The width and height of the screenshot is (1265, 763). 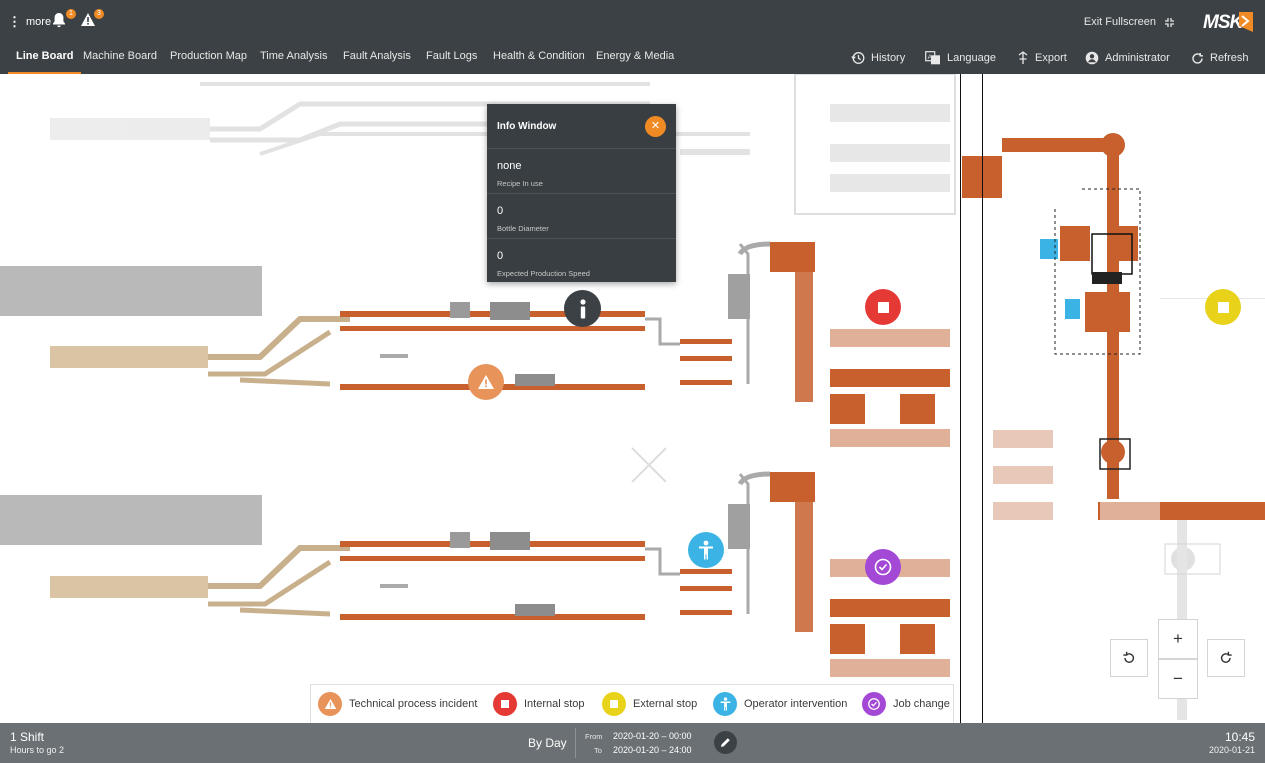 I want to click on zoom-out-button: −, so click(x=1178, y=679).